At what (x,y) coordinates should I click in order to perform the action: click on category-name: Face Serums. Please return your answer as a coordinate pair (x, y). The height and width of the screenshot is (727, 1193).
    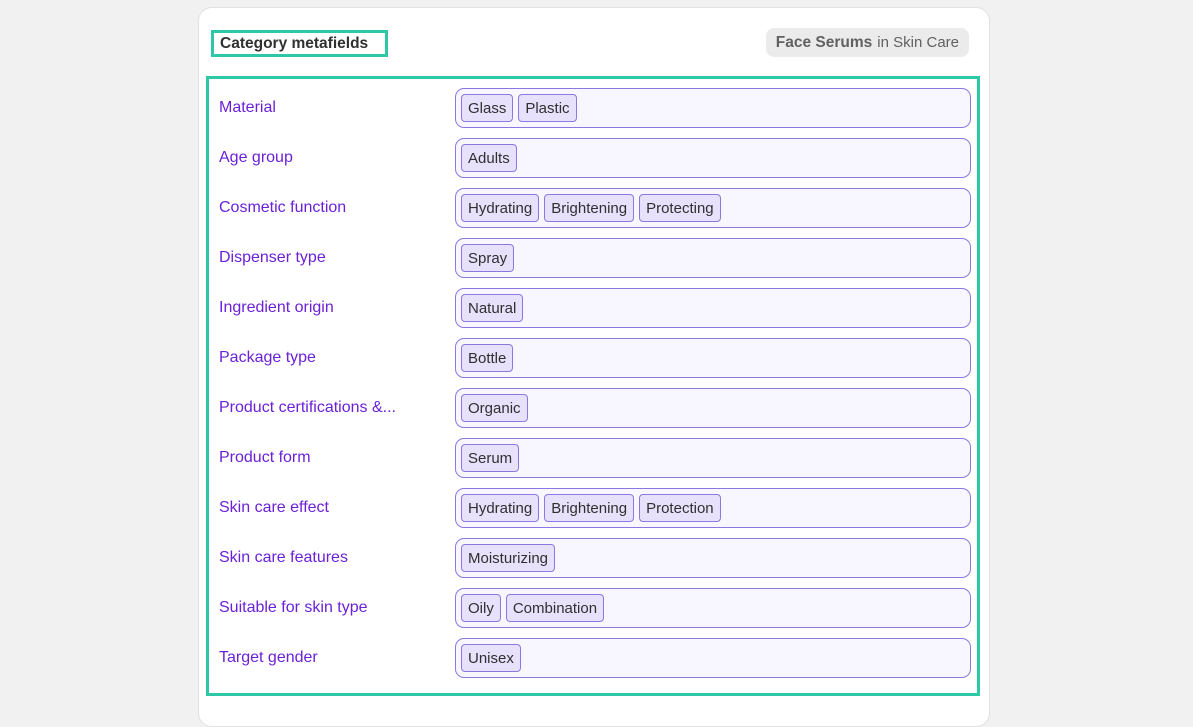
    Looking at the image, I should click on (824, 42).